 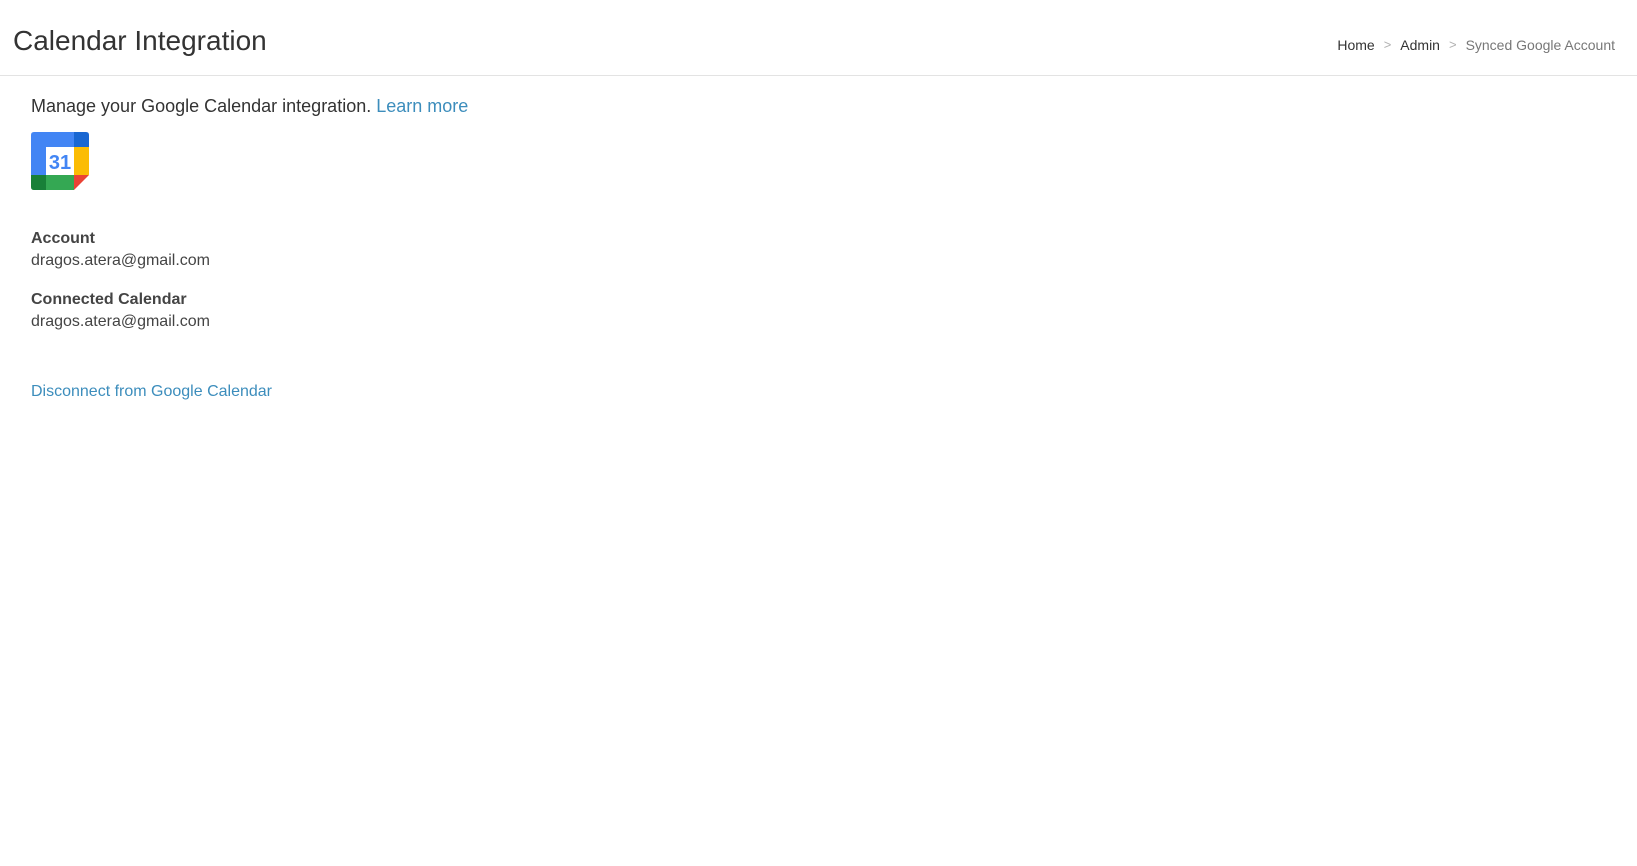 I want to click on connected-calendar-label: Connected Calendar, so click(x=109, y=299).